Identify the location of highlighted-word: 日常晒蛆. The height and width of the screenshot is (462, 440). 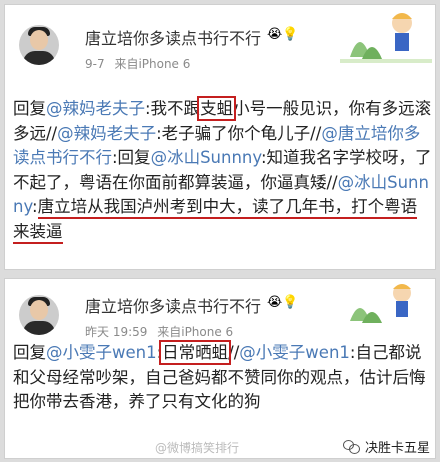
(195, 352).